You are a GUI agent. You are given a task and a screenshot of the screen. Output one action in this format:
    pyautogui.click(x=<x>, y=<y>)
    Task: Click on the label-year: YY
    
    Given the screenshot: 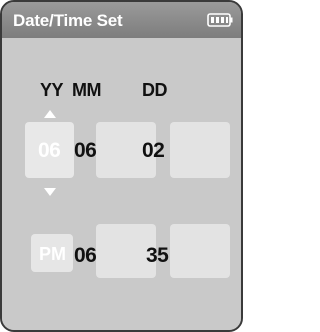 What is the action you would take?
    pyautogui.click(x=52, y=90)
    